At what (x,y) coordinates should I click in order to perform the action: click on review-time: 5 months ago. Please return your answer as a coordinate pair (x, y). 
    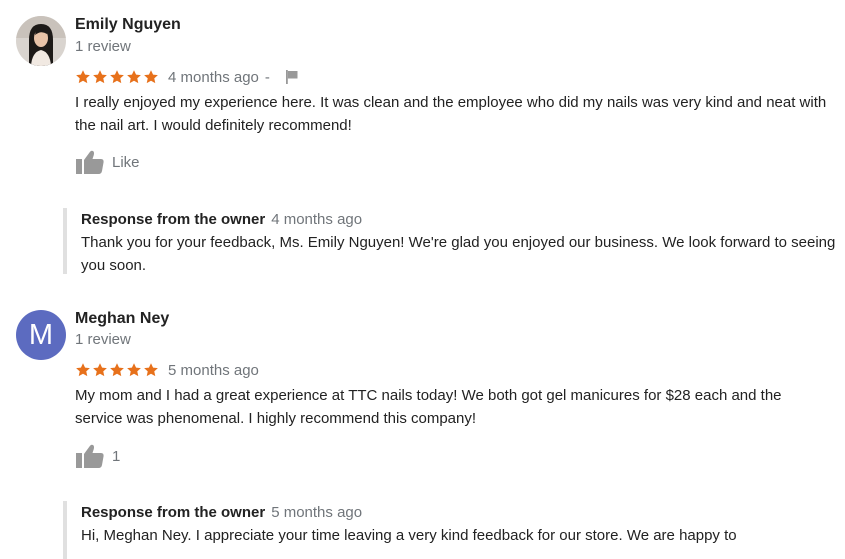
    Looking at the image, I should click on (213, 370).